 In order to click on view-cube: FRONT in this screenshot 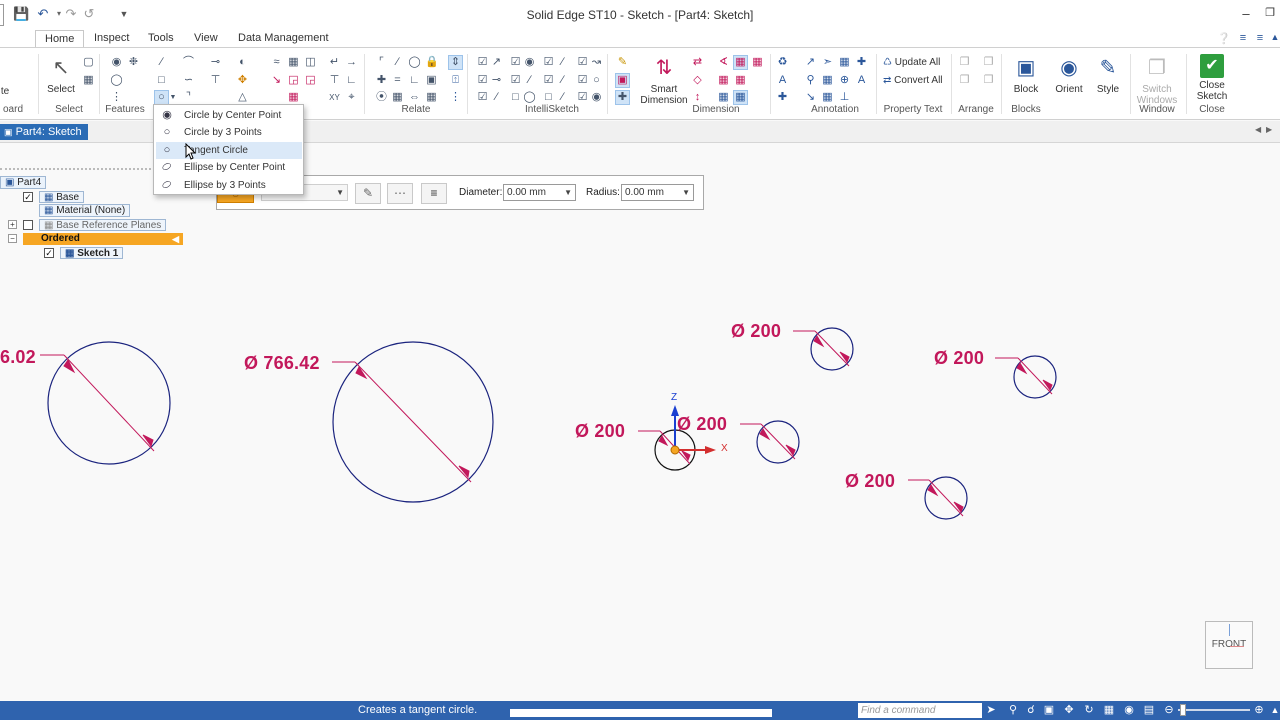, I will do `click(1229, 645)`.